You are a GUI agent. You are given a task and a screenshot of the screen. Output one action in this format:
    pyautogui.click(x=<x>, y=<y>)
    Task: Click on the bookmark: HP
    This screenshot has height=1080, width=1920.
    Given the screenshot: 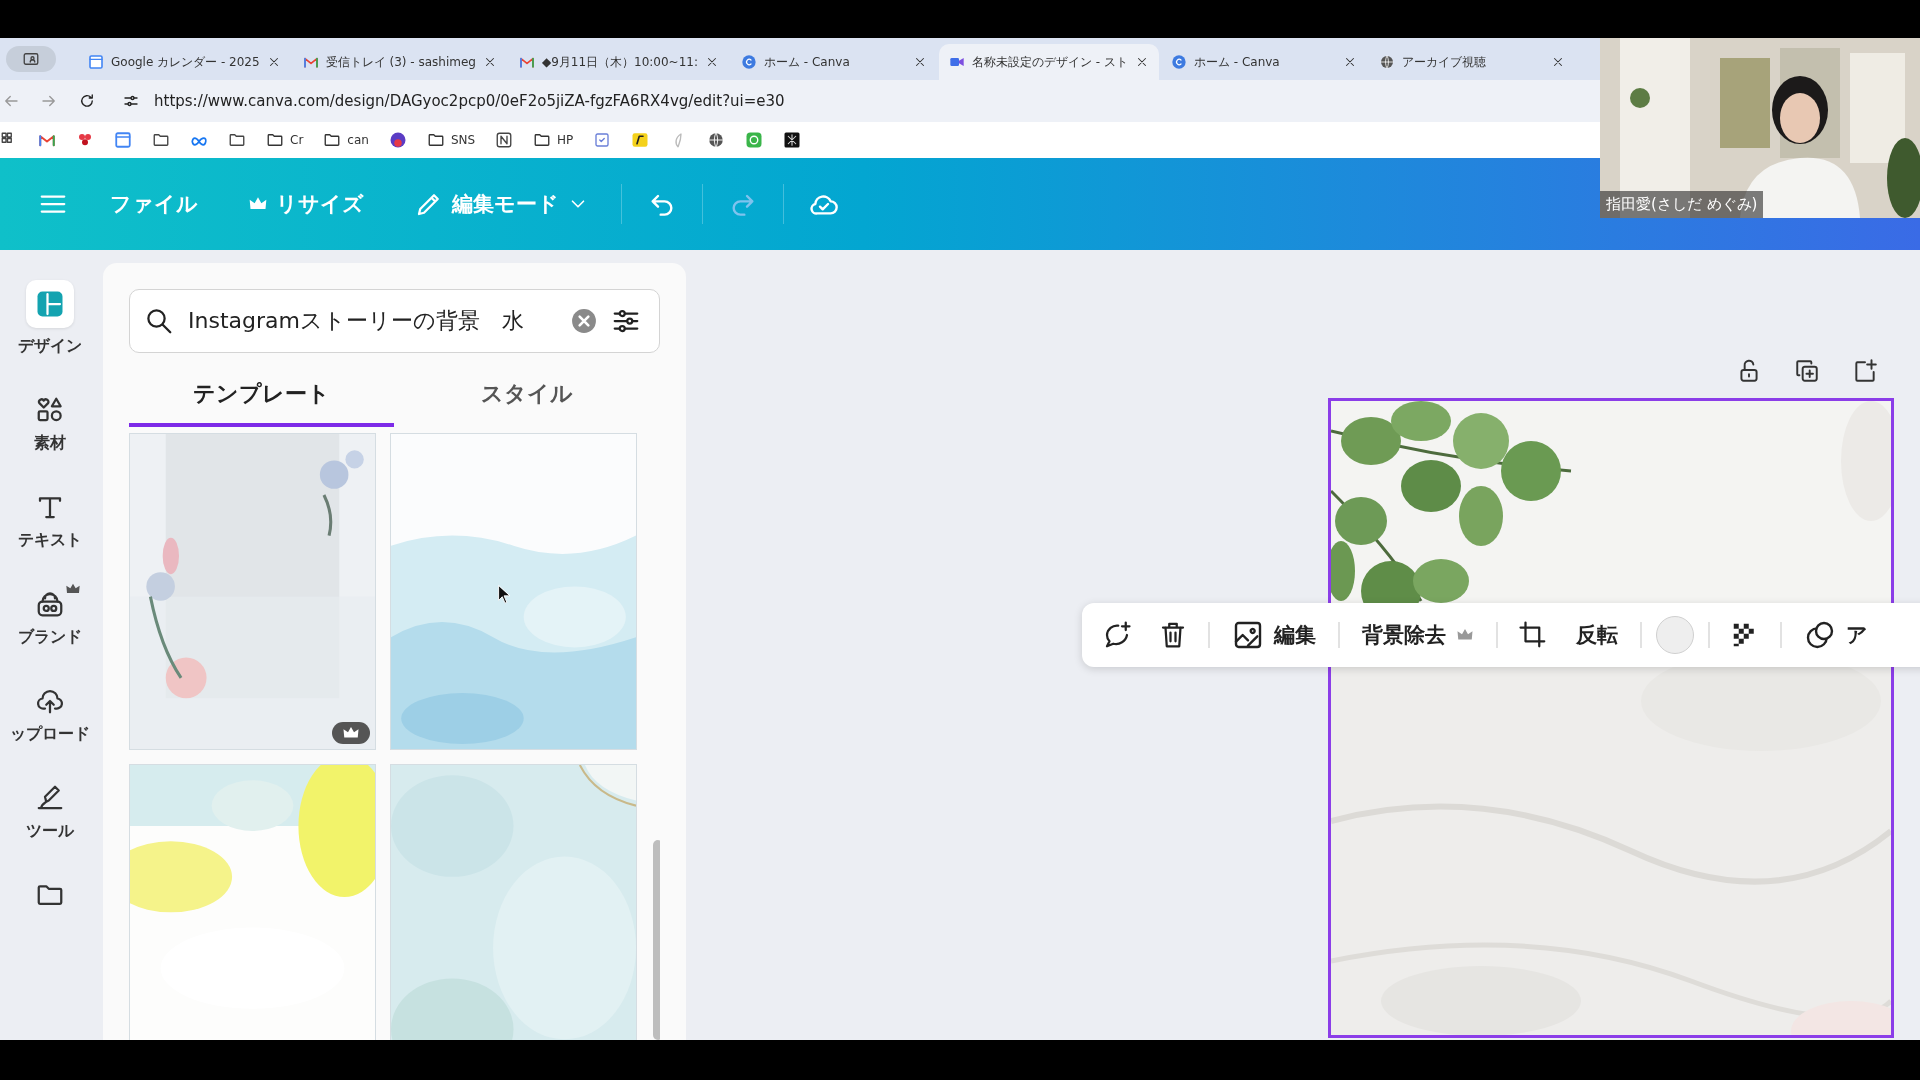 What is the action you would take?
    pyautogui.click(x=553, y=140)
    